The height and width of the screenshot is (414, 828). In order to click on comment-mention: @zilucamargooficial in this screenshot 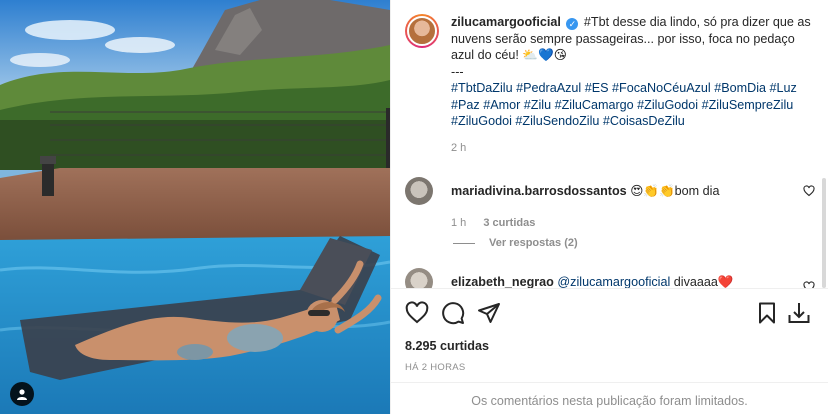, I will do `click(613, 281)`.